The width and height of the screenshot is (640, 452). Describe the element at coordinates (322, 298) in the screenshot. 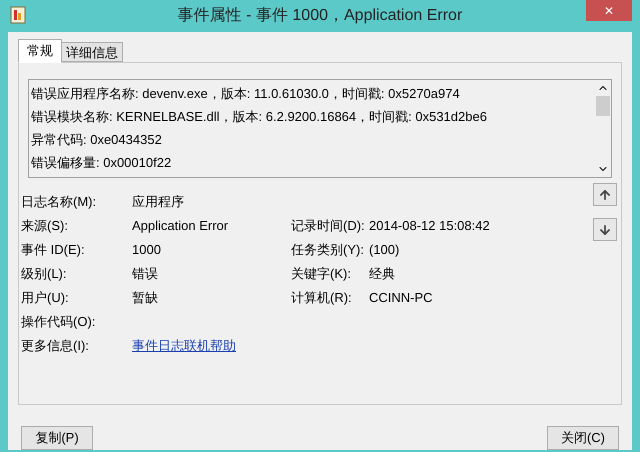

I see `field-label: 计算机(R):` at that location.